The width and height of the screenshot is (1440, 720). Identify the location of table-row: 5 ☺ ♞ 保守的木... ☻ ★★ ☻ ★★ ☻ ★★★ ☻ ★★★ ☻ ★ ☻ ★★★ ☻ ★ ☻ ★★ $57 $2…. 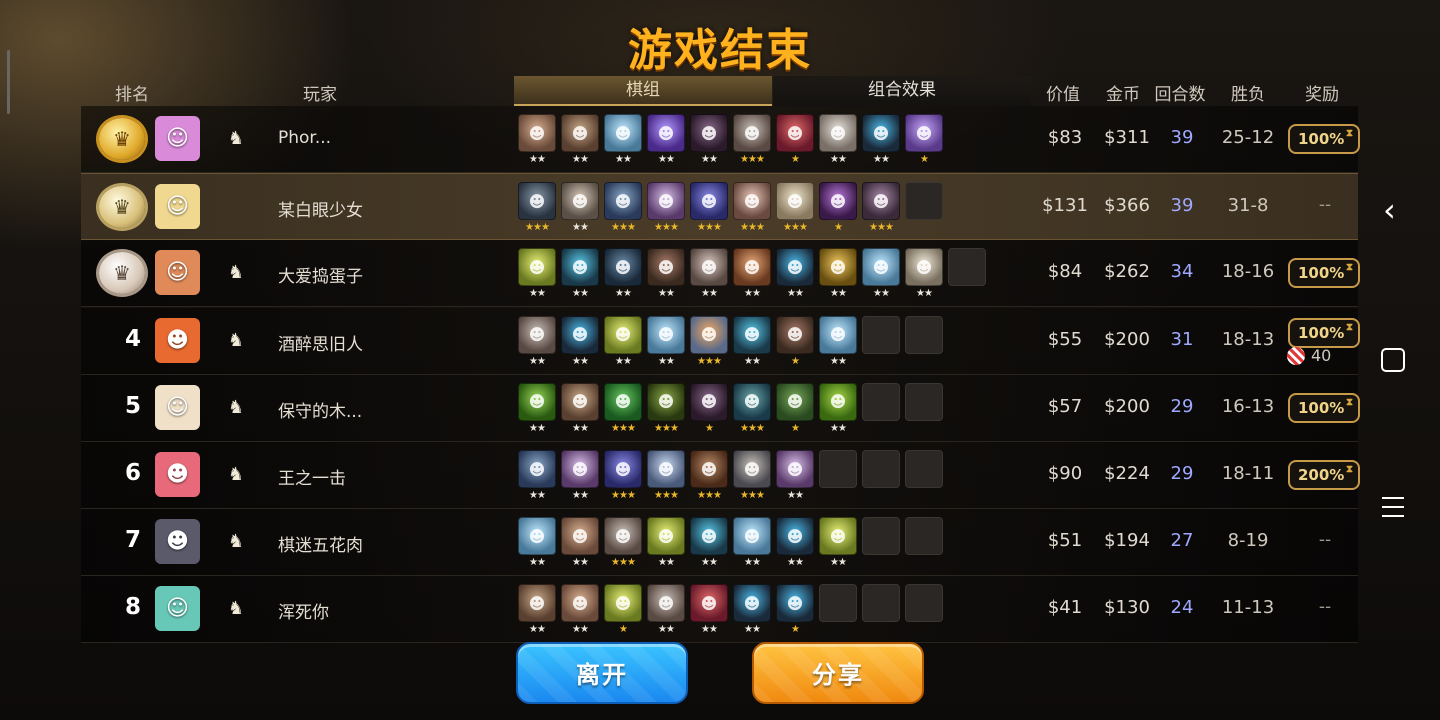
(720, 408).